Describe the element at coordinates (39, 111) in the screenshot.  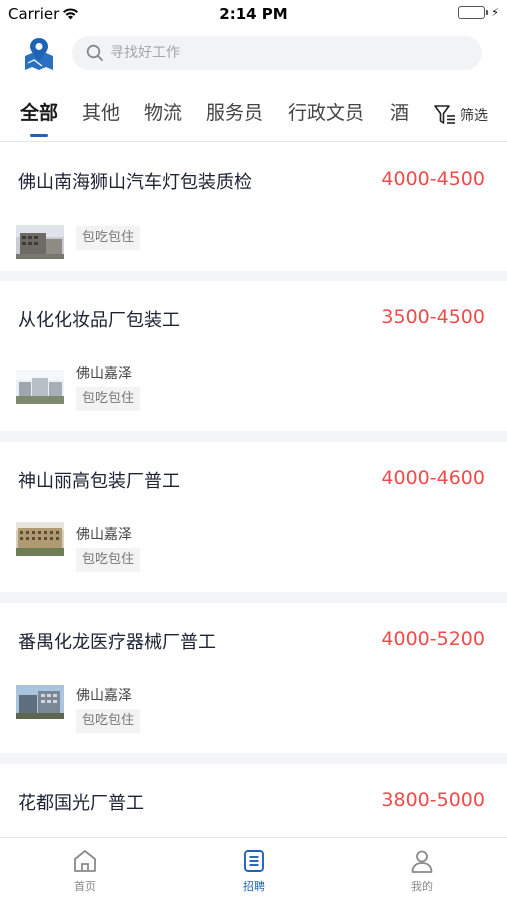
I see `tab-all: 全部` at that location.